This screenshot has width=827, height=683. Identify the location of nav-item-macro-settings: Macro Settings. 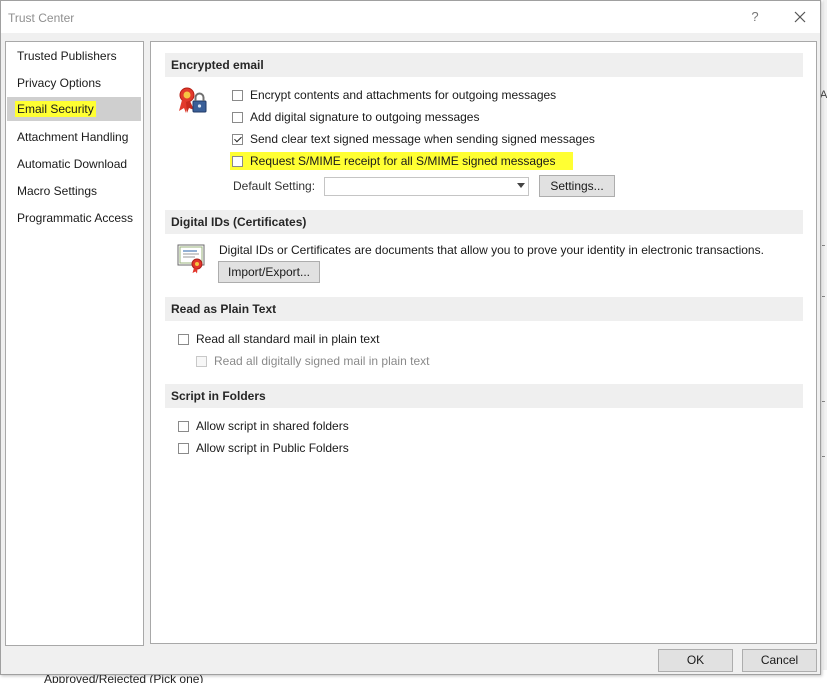
(74, 191).